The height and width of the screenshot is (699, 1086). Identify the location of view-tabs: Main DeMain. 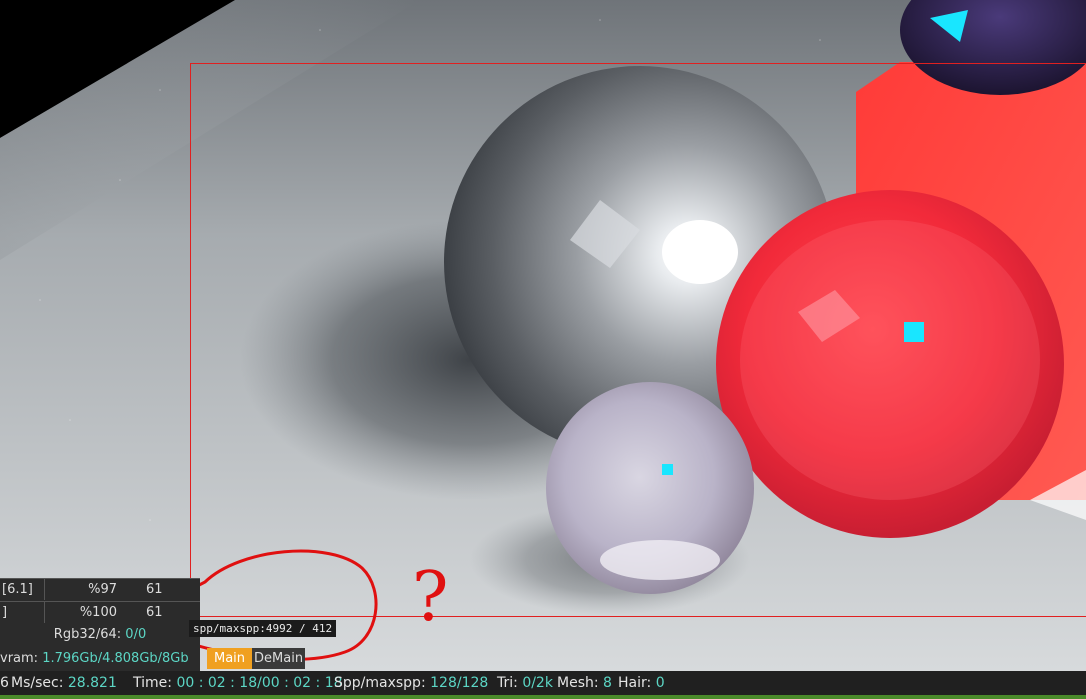
(256, 658).